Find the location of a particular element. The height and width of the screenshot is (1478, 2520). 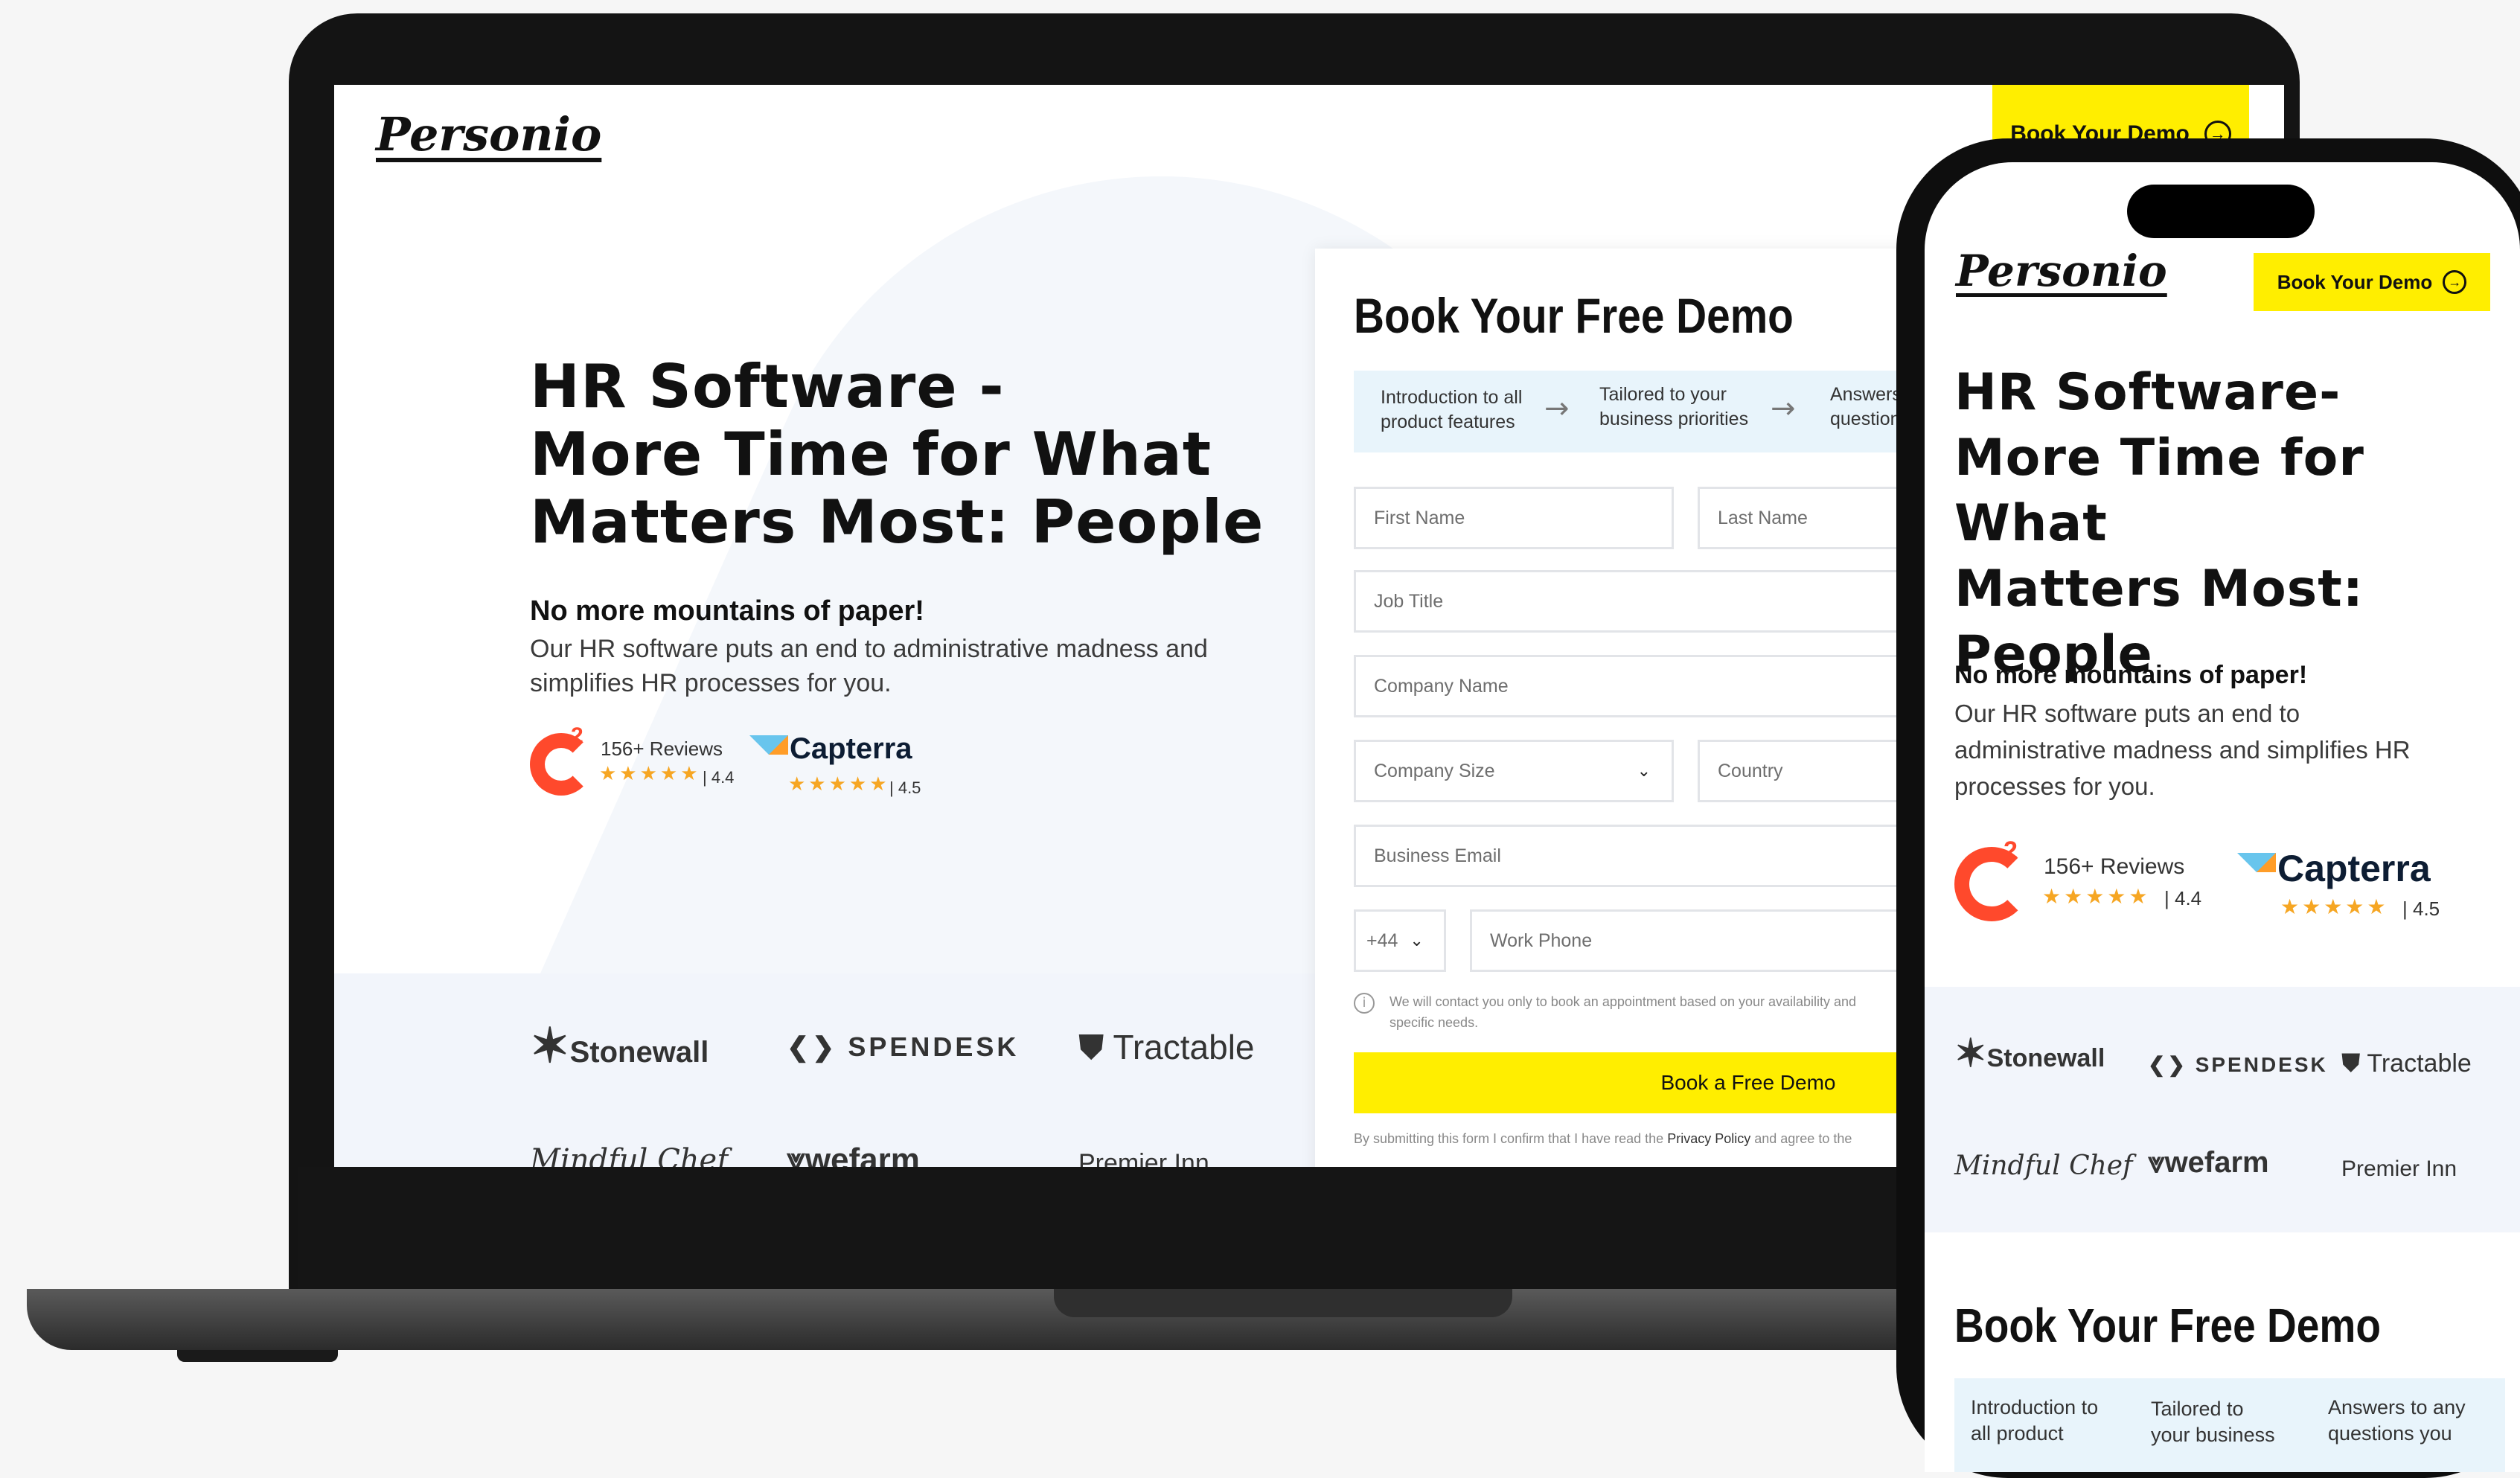

company-size-select: Company Size ⌄ is located at coordinates (1514, 771).